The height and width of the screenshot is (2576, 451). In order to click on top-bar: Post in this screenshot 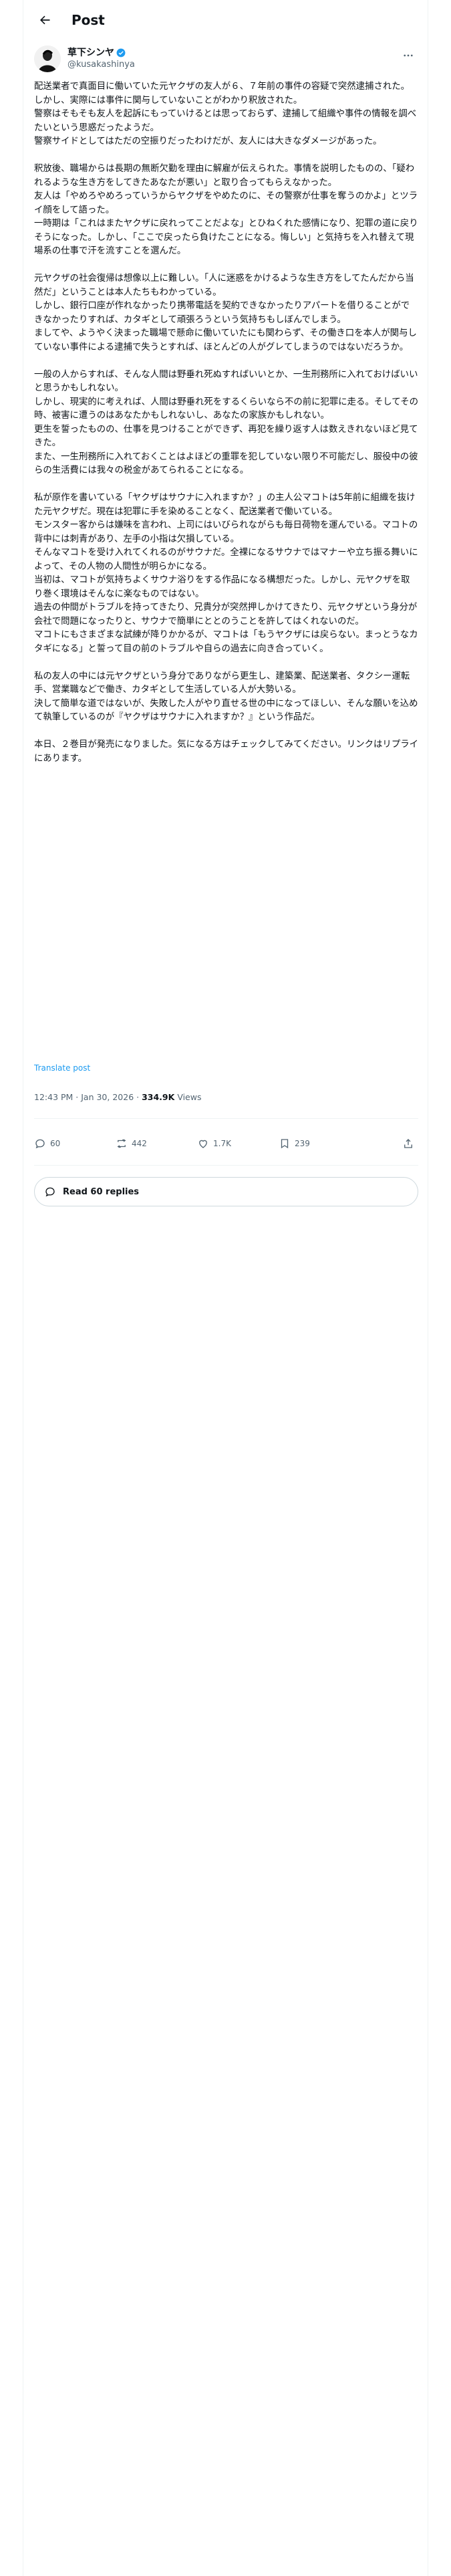, I will do `click(225, 20)`.